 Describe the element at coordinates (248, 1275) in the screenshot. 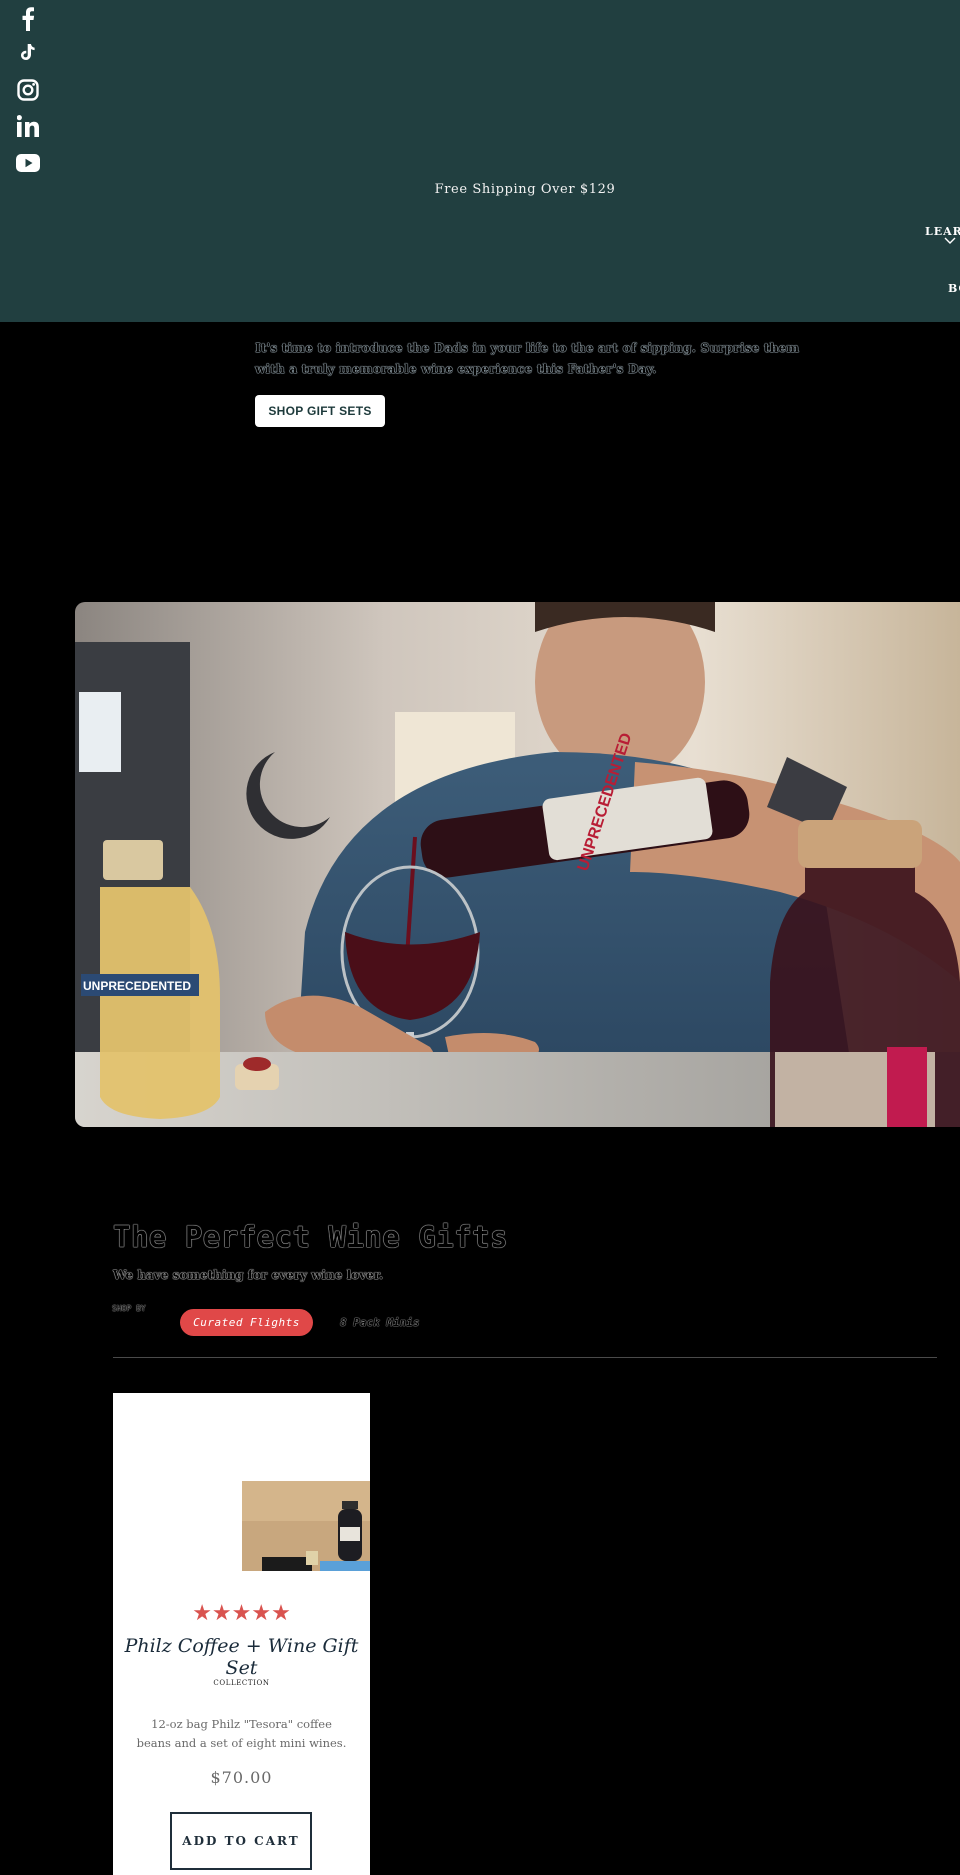

I see `section-subtitle: We have something for every wine lover.` at that location.